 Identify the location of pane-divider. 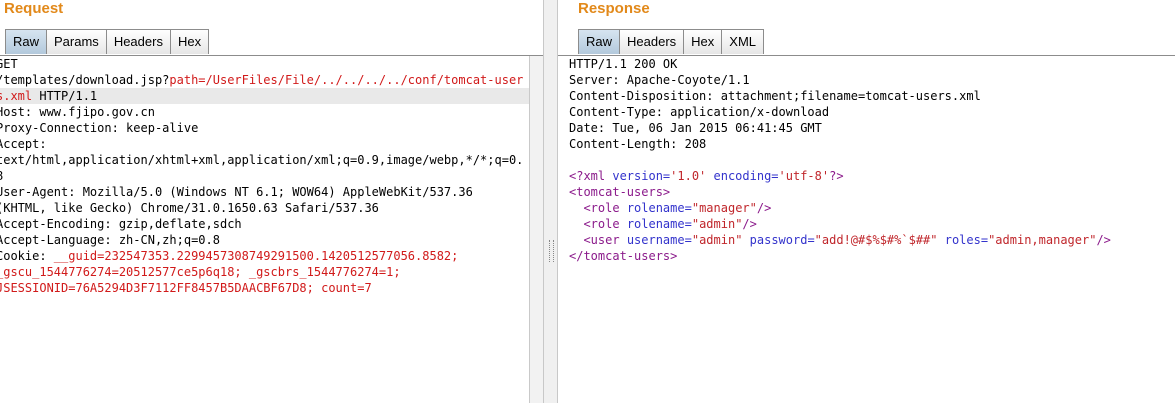
(550, 201).